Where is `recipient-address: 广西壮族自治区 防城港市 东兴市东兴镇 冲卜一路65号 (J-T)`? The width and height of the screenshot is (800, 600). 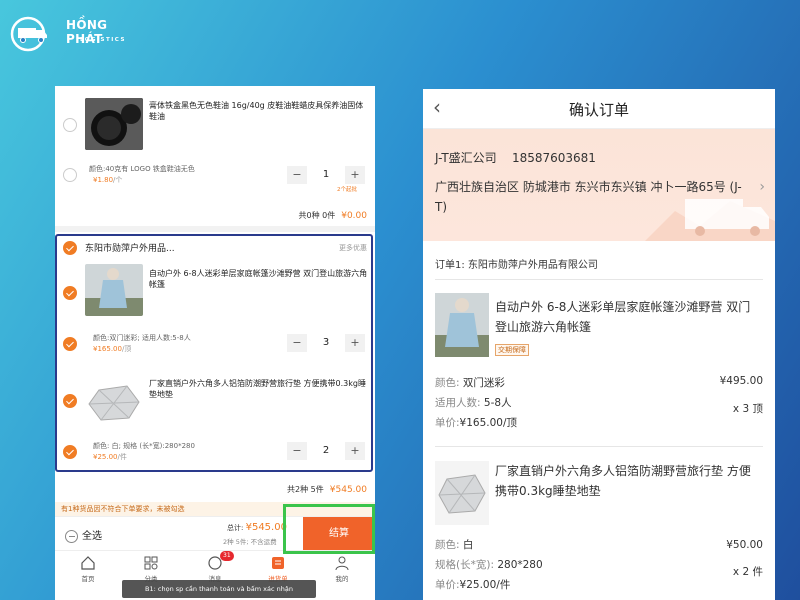
recipient-address: 广西壮族自治区 防城港市 东兴市东兴镇 冲卜一路65号 (J-T) is located at coordinates (588, 197).